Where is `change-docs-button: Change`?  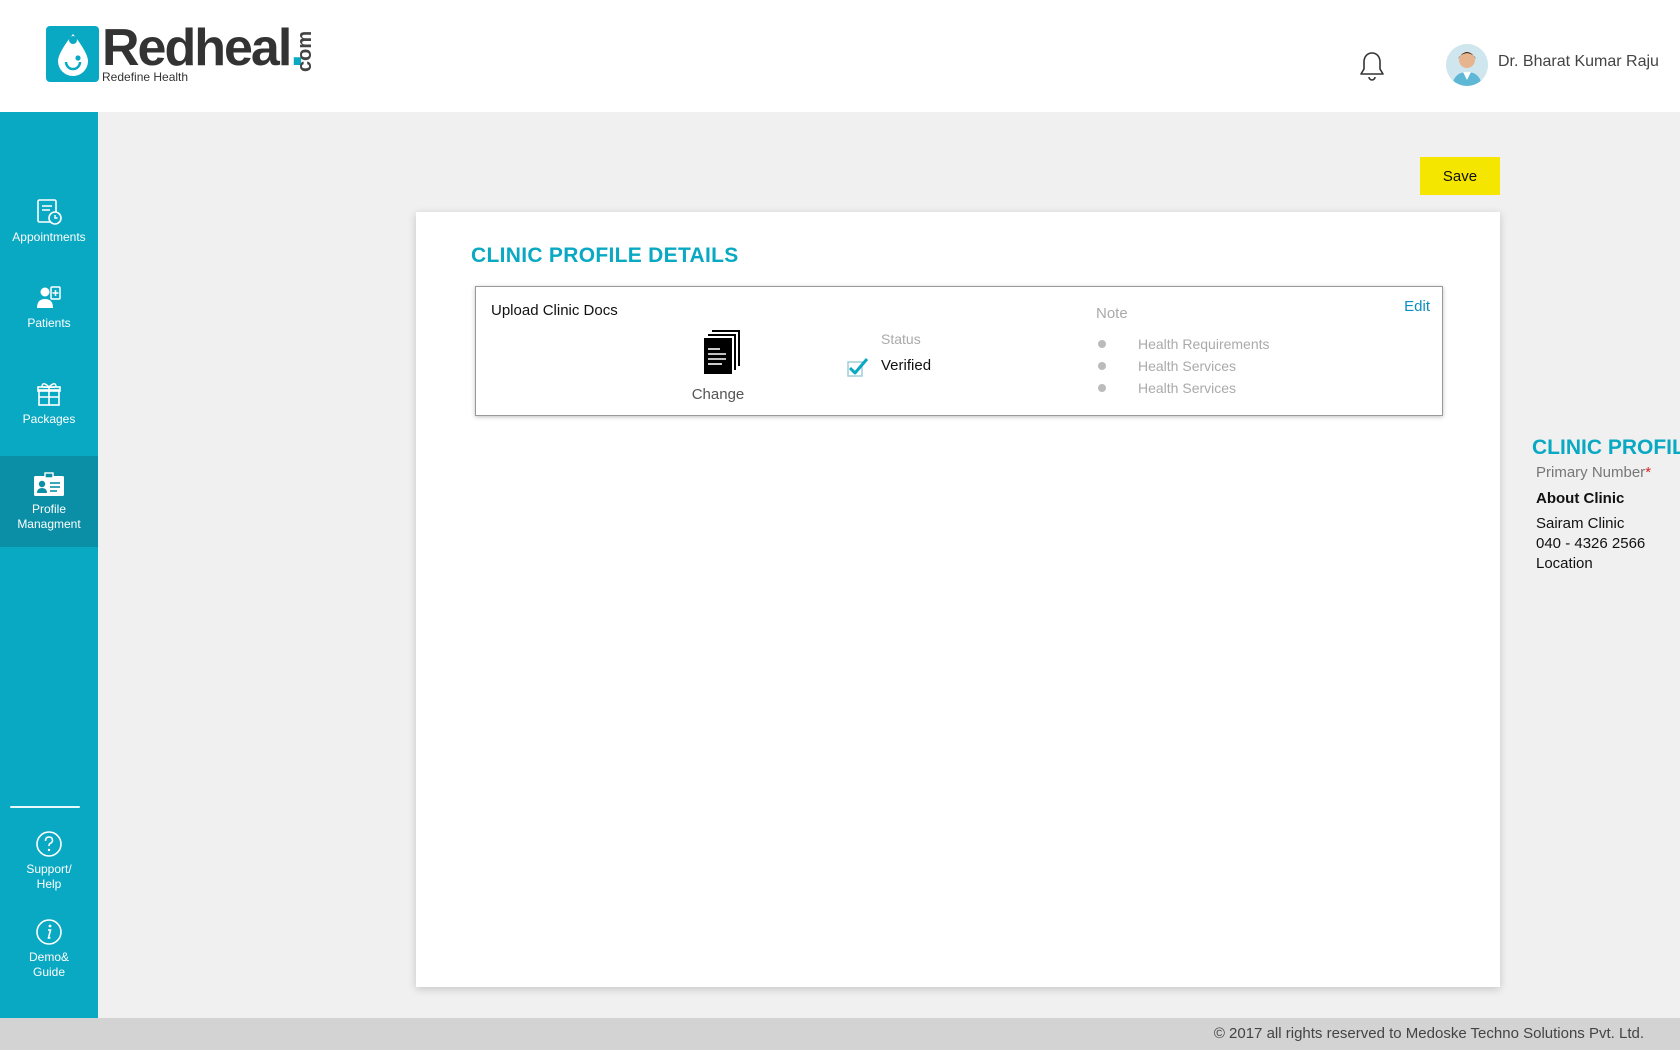 change-docs-button: Change is located at coordinates (718, 394).